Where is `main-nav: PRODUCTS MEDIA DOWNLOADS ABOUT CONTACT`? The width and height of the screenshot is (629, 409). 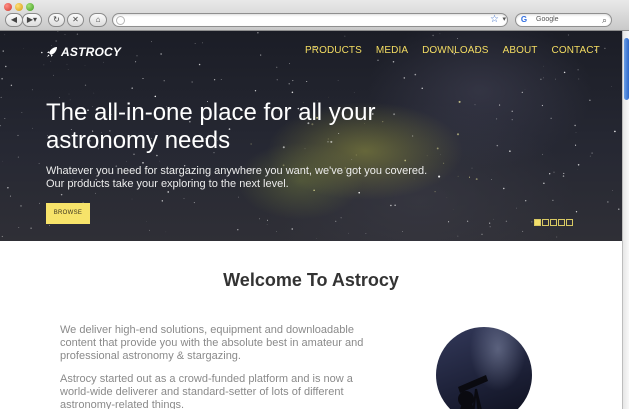
main-nav: PRODUCTS MEDIA DOWNLOADS ABOUT CONTACT is located at coordinates (452, 51).